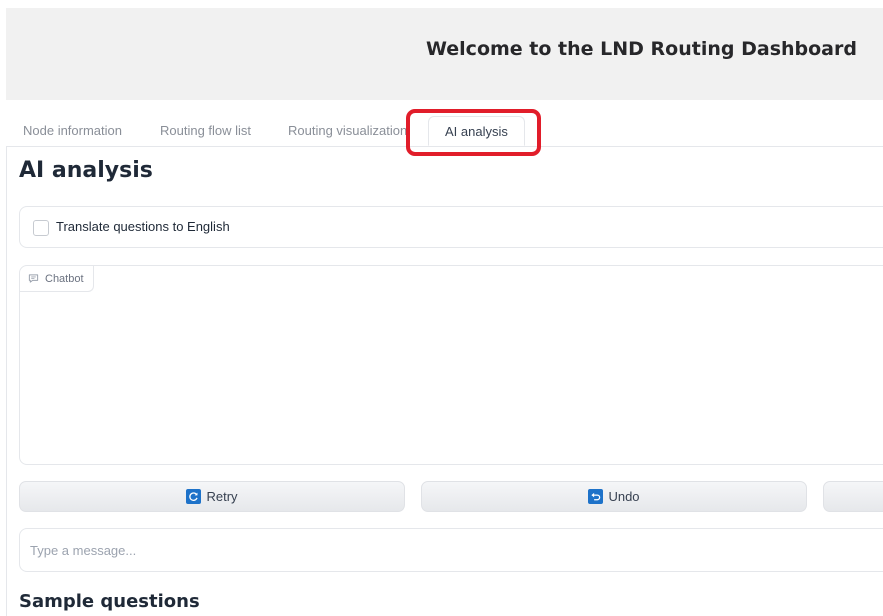  I want to click on tab-ai-analysis: AI analysis, so click(476, 131).